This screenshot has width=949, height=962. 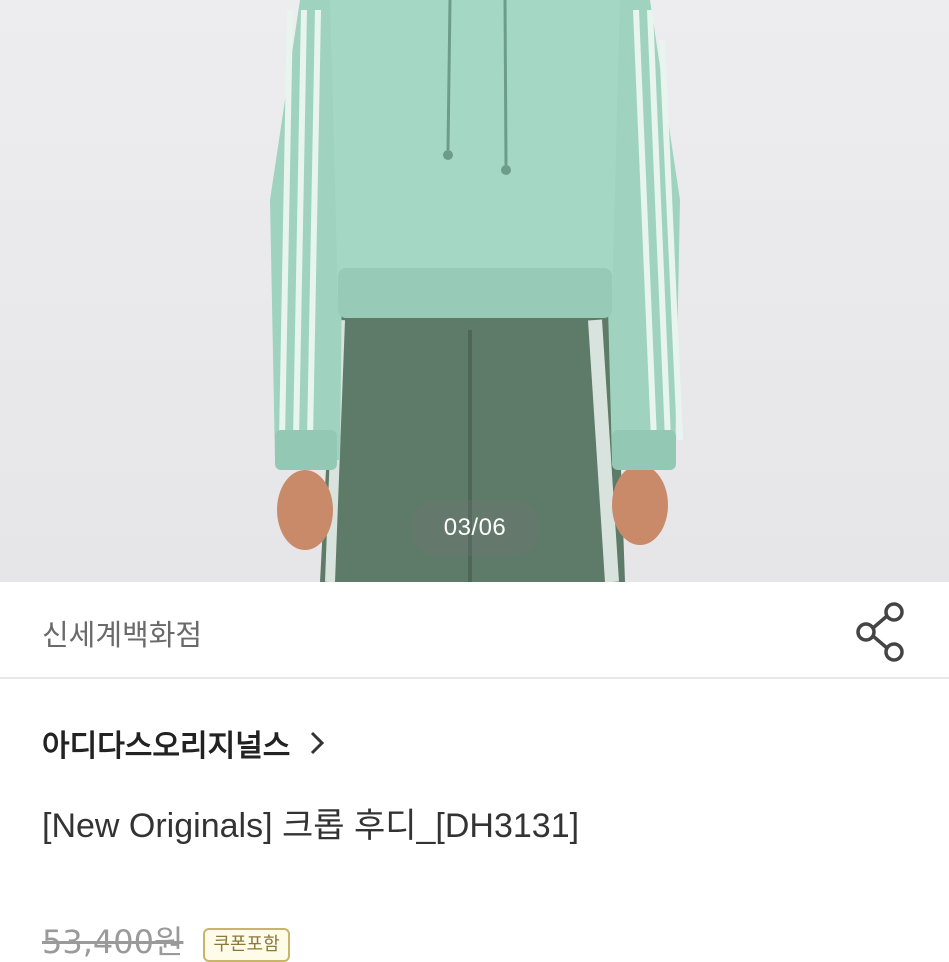 I want to click on original-price: 53,400원, so click(x=113, y=942).